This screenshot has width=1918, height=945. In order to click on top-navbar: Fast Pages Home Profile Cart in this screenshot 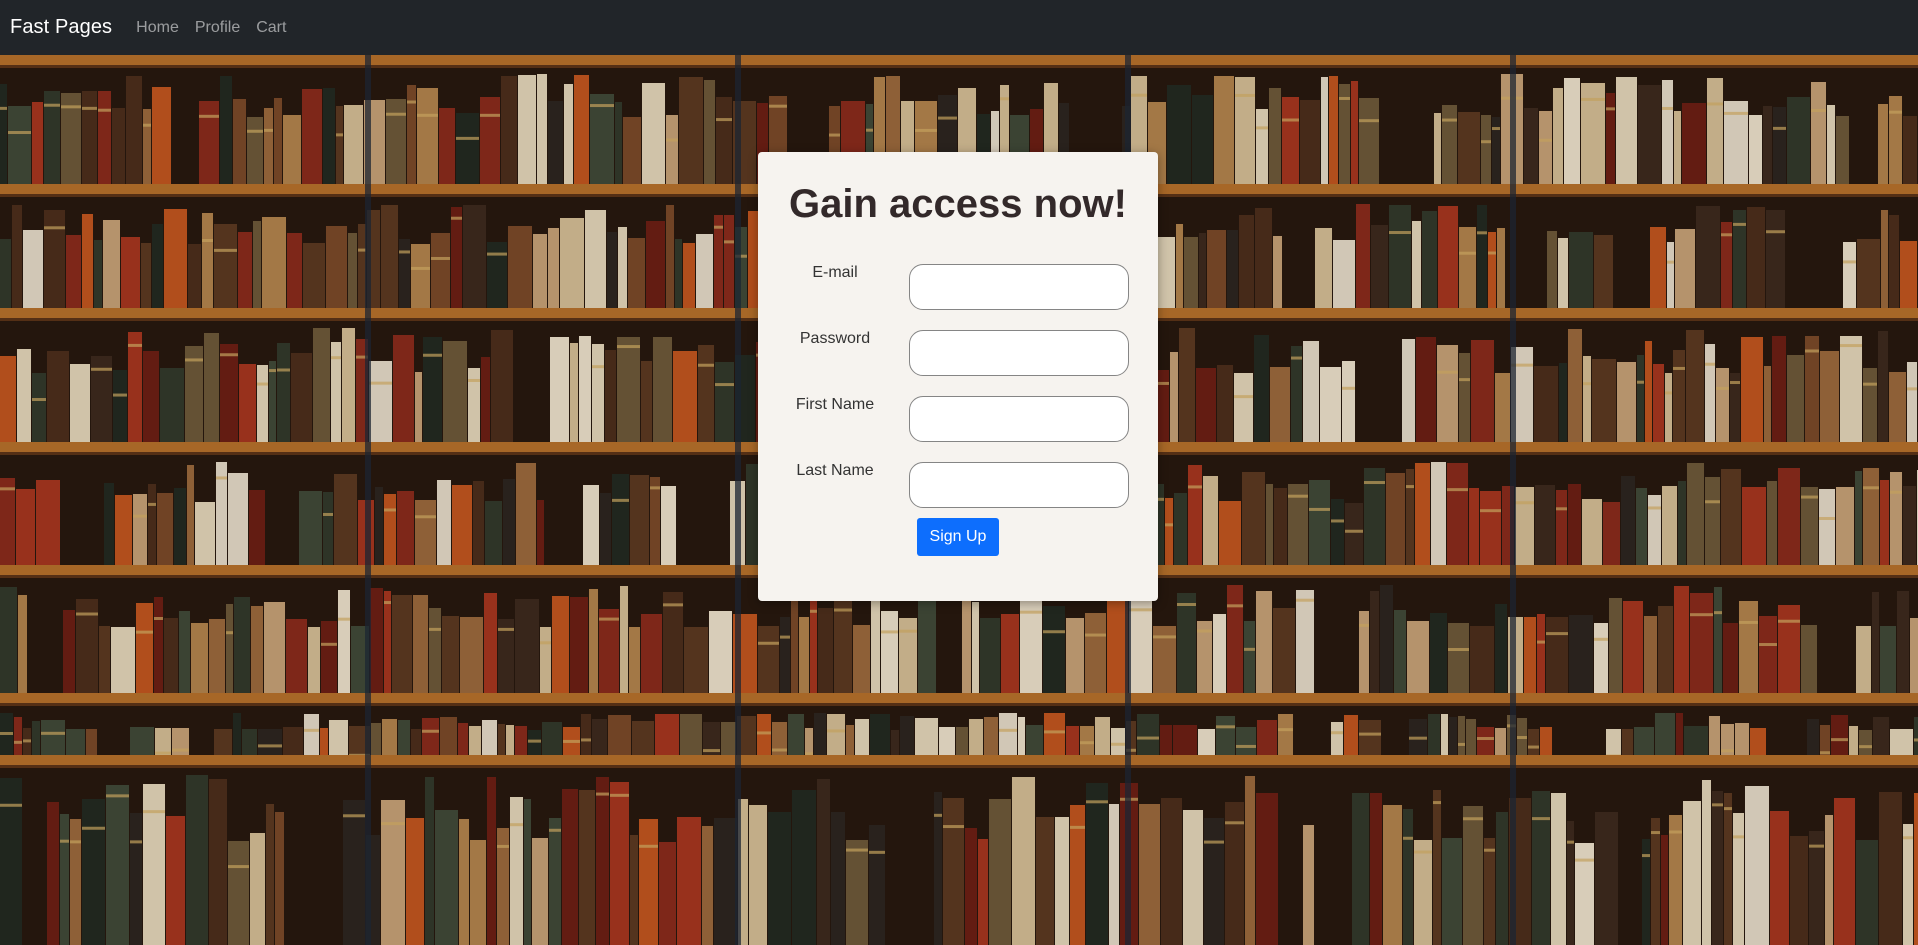, I will do `click(959, 27)`.